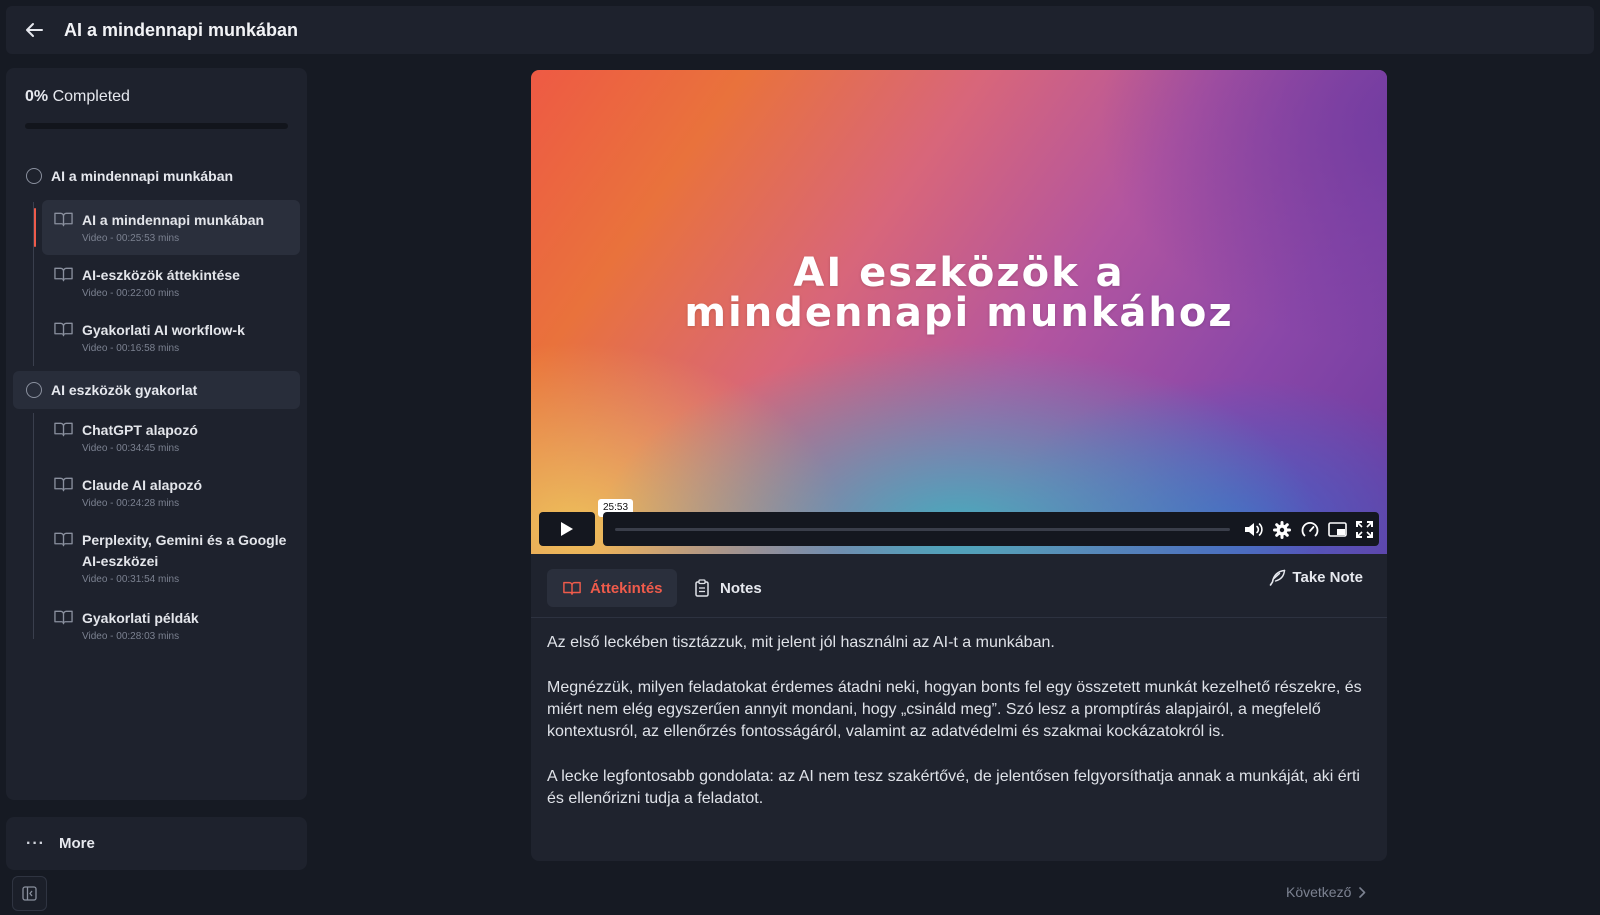 Image resolution: width=1600 pixels, height=915 pixels. I want to click on video-title-line: AI eszközök a, so click(959, 273).